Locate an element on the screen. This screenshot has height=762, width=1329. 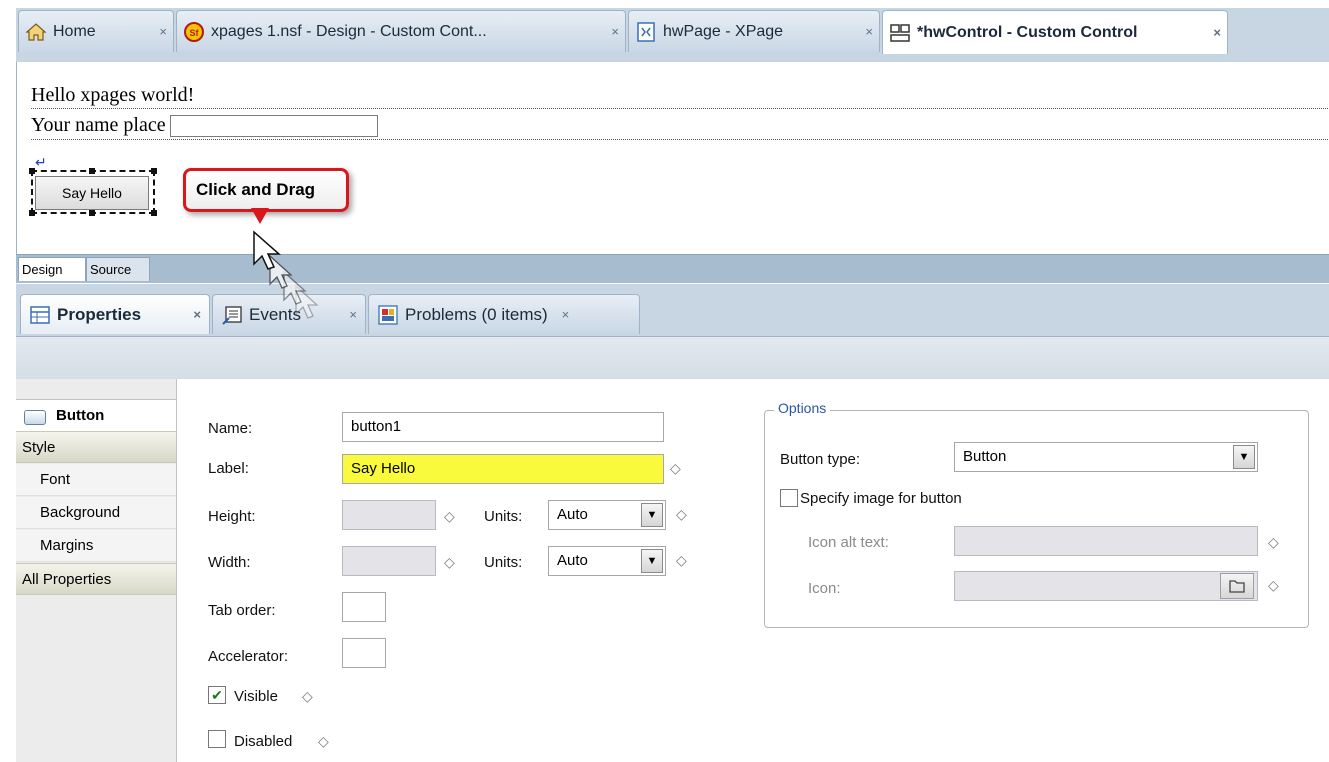
tab-label: *hwControl - Custom Control is located at coordinates (1027, 32).